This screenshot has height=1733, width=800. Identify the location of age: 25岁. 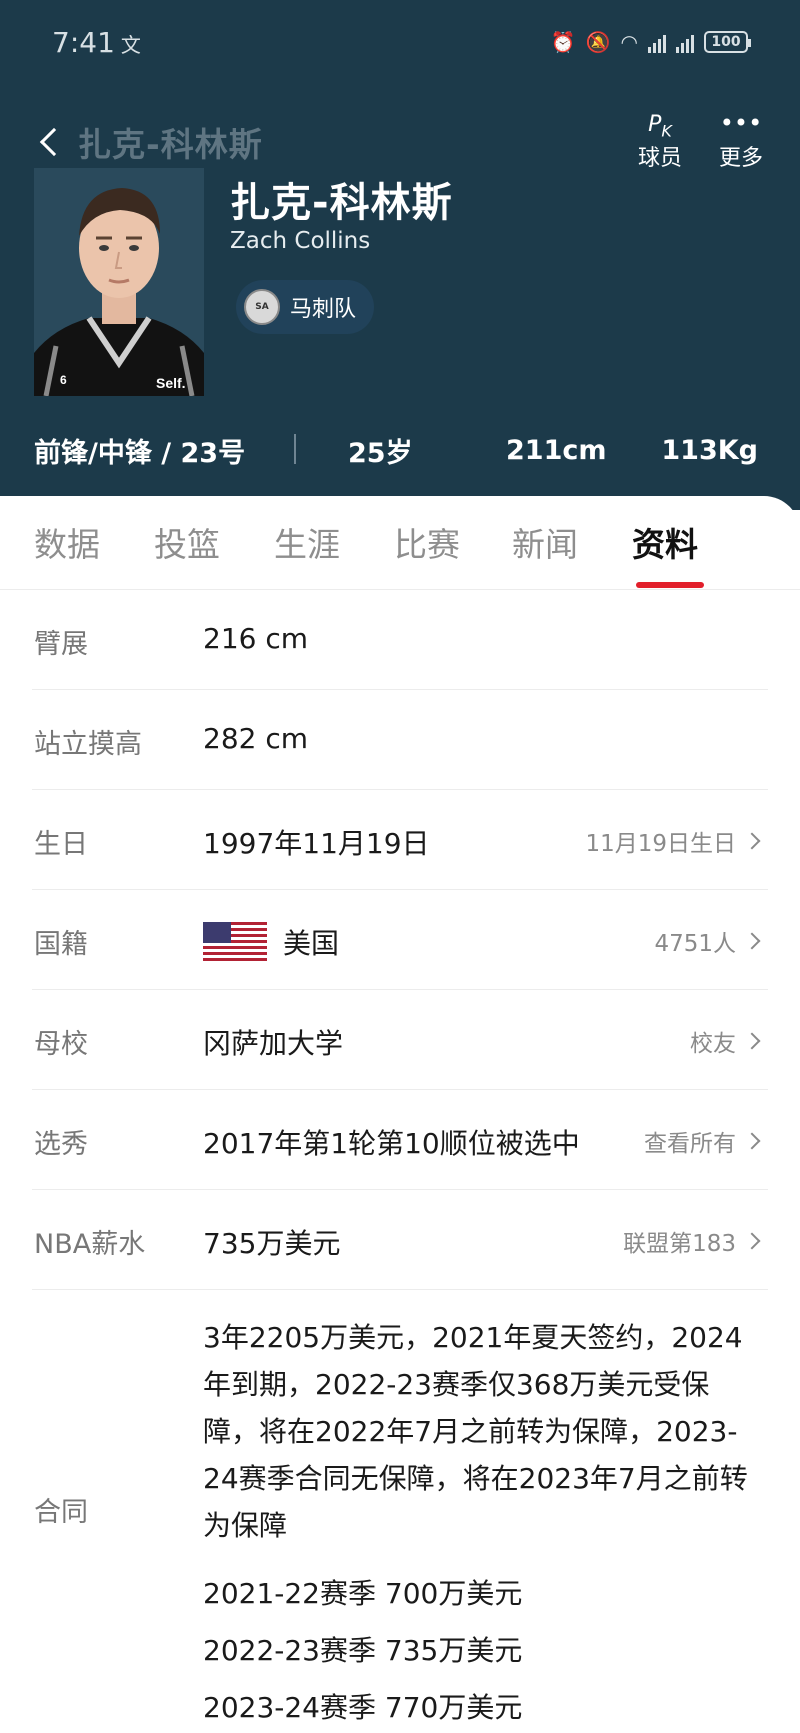
(380, 453).